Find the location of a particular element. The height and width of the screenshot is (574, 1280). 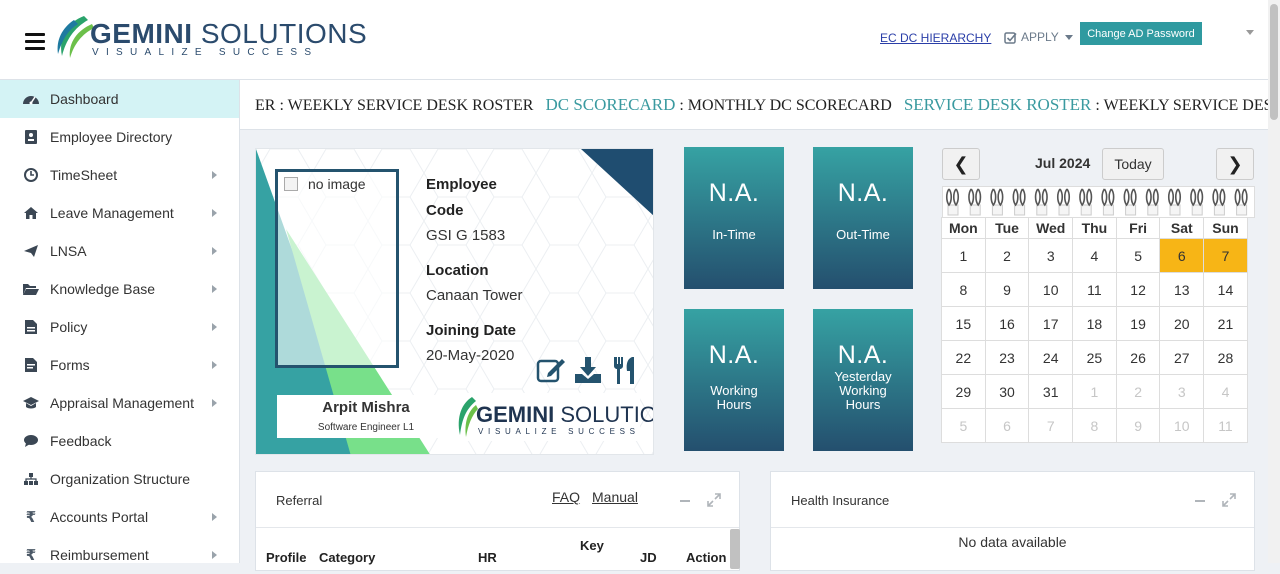

card-logo-wordmark: GEMINI SOLUTIONS is located at coordinates (564, 414).